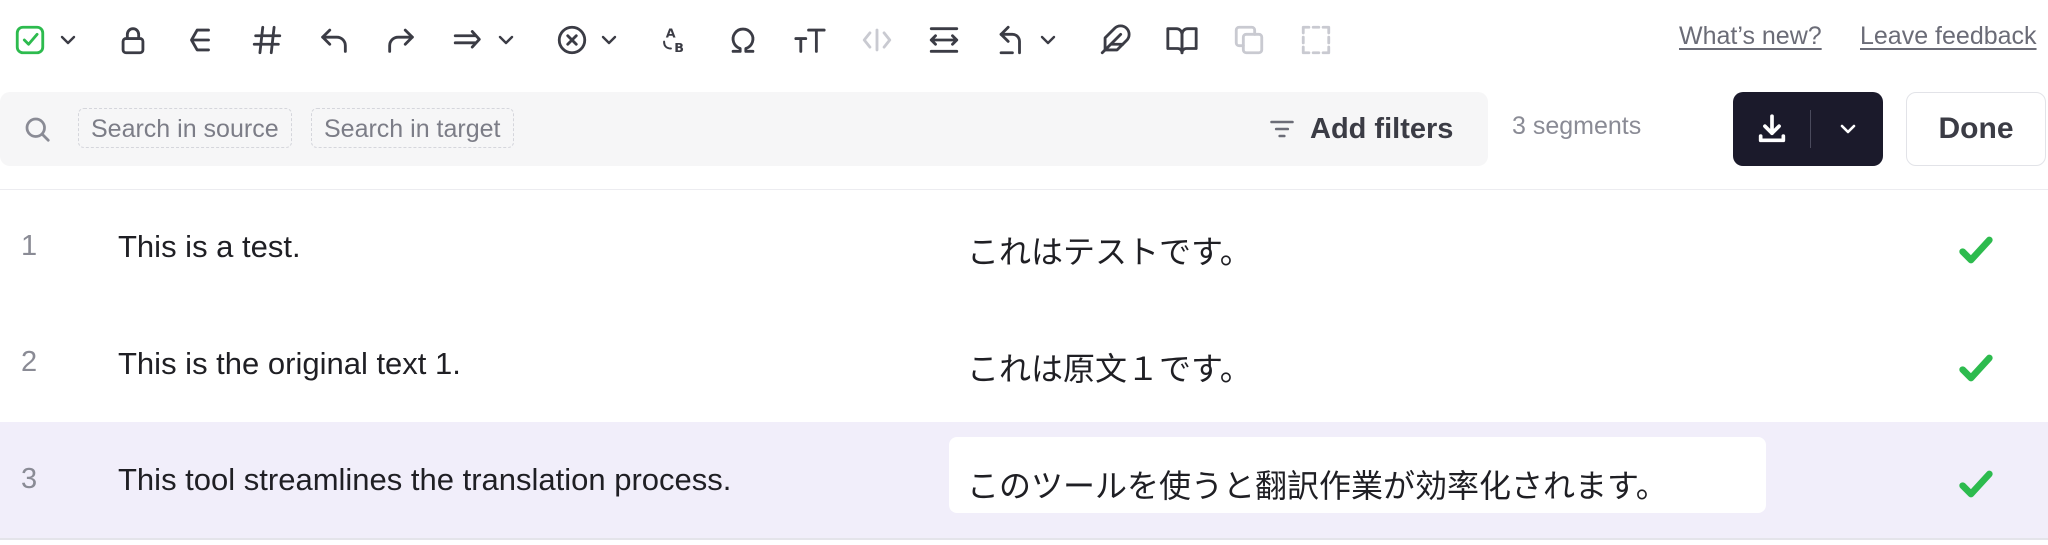 This screenshot has width=2048, height=545. I want to click on lock-icon, so click(133, 40).